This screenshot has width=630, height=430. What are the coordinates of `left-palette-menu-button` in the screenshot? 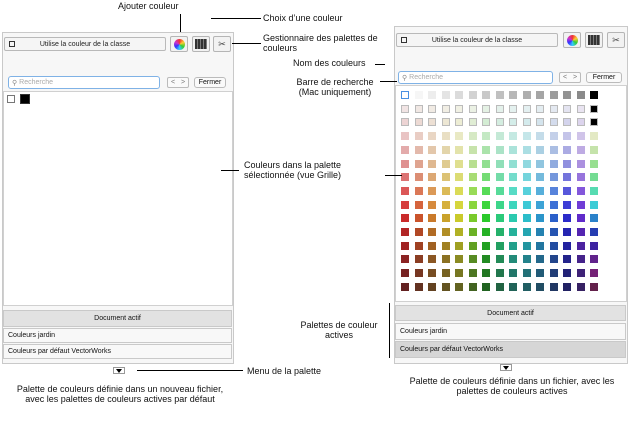 It's located at (119, 370).